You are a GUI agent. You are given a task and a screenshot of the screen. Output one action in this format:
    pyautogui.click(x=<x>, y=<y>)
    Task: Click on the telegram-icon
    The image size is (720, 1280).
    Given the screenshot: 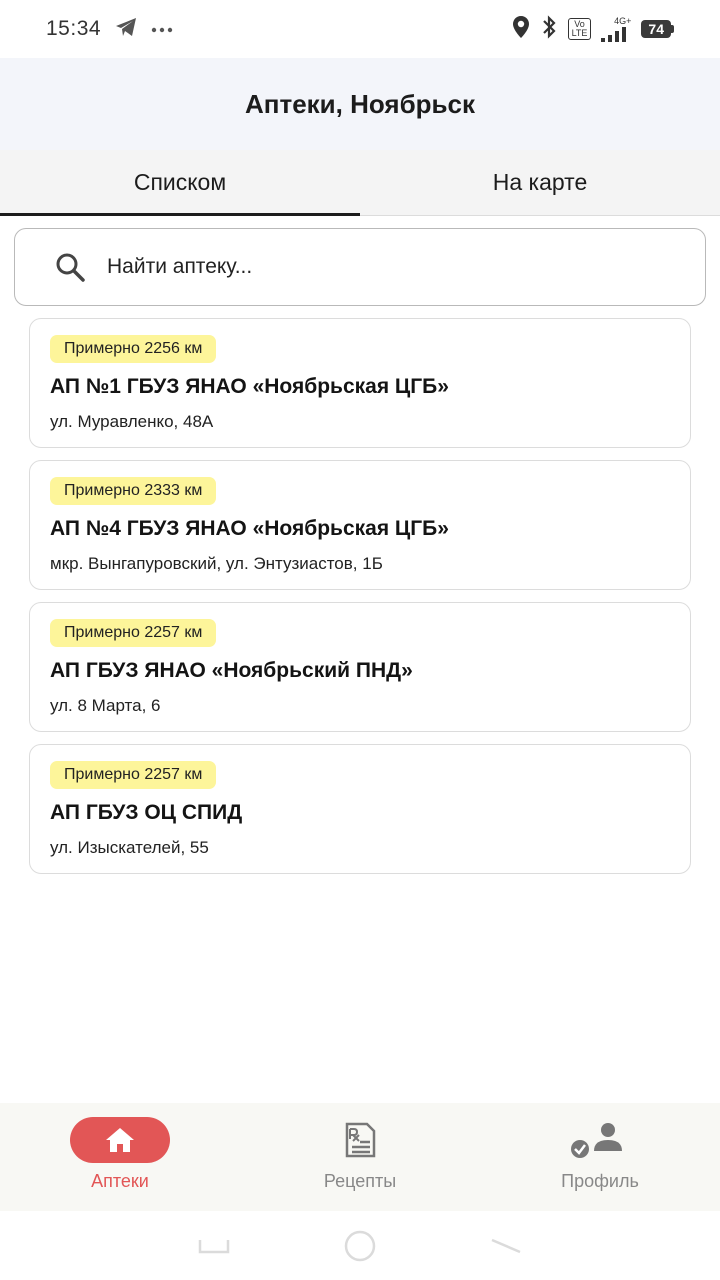 What is the action you would take?
    pyautogui.click(x=126, y=29)
    